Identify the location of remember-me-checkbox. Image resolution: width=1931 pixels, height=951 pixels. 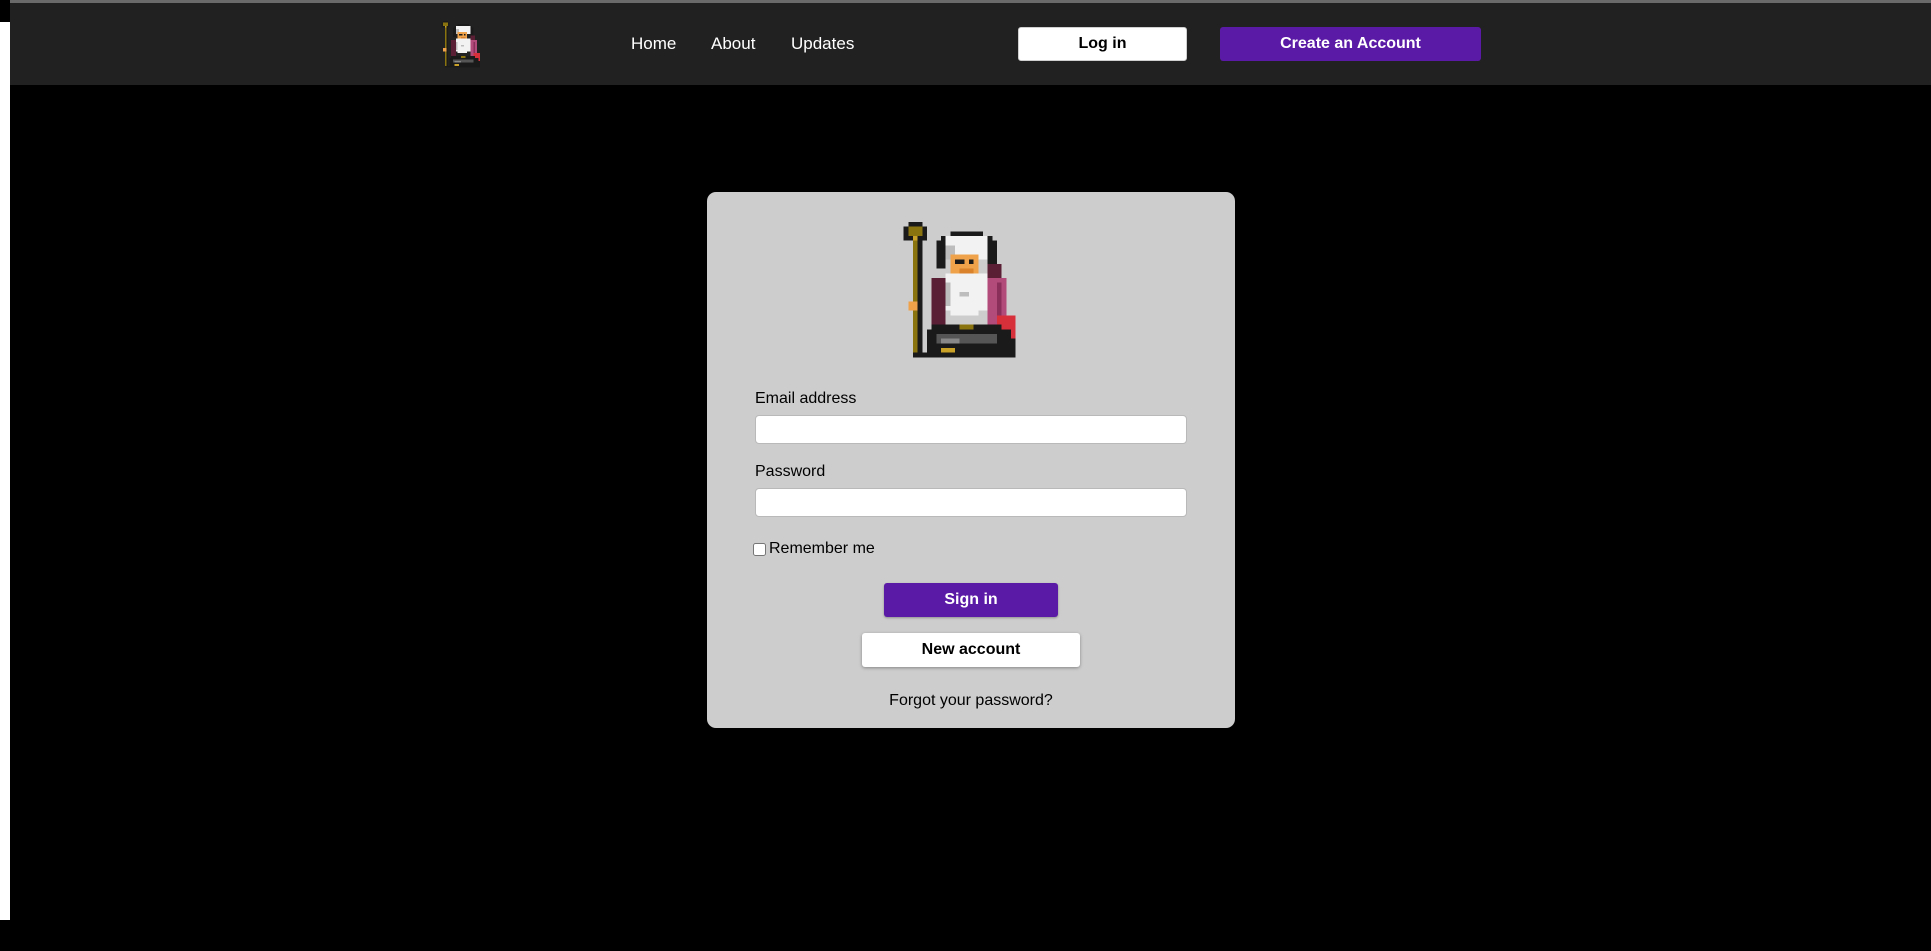
(759, 549).